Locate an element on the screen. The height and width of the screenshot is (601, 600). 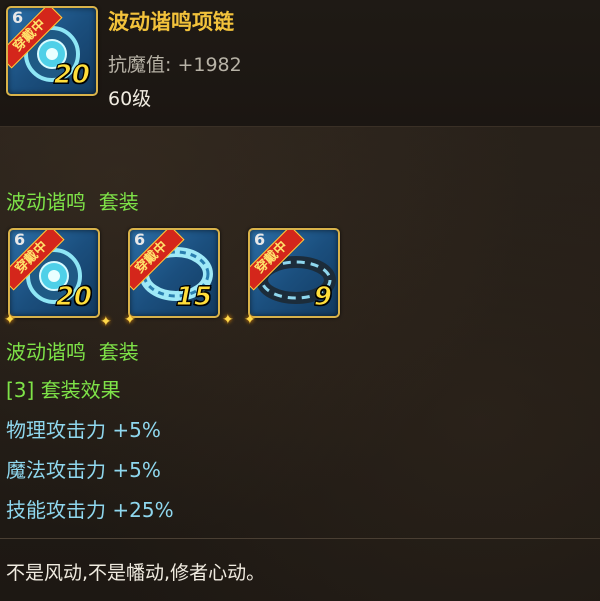
stat-label: 抗魔值: is located at coordinates (140, 65).